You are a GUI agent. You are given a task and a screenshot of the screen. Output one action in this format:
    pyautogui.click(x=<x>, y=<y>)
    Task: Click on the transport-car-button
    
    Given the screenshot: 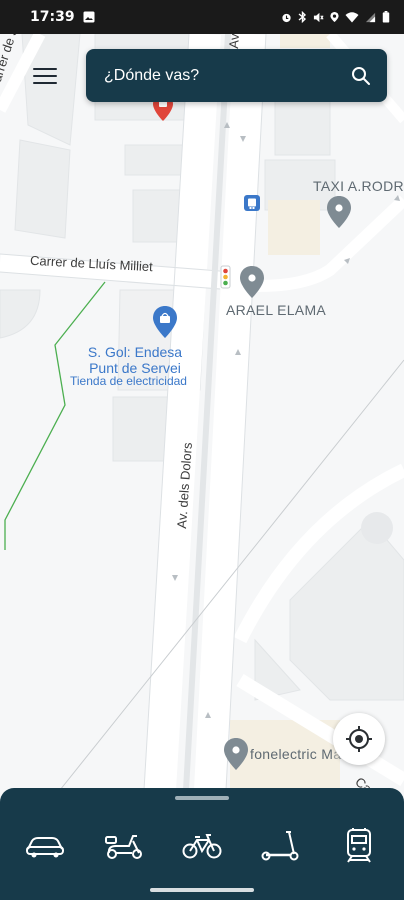 What is the action you would take?
    pyautogui.click(x=45, y=846)
    